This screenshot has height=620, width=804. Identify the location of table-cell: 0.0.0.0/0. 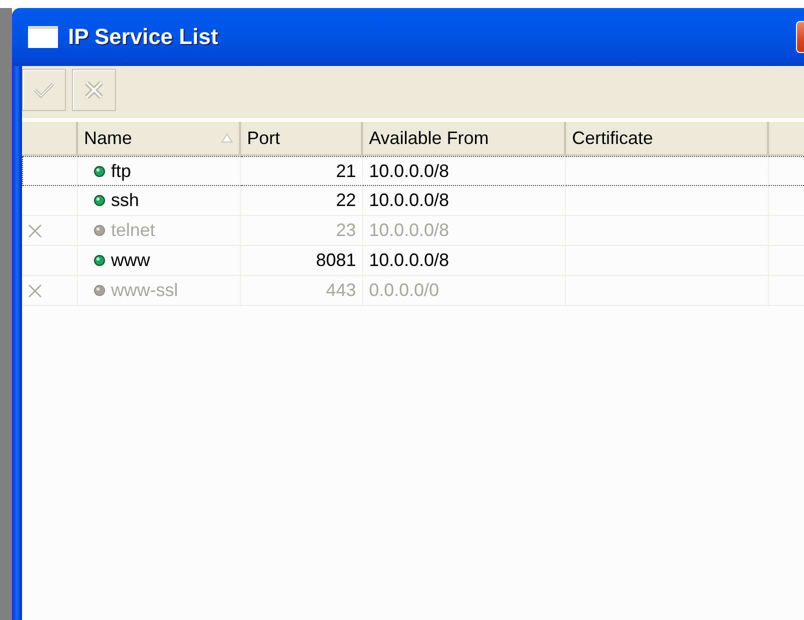
(464, 291).